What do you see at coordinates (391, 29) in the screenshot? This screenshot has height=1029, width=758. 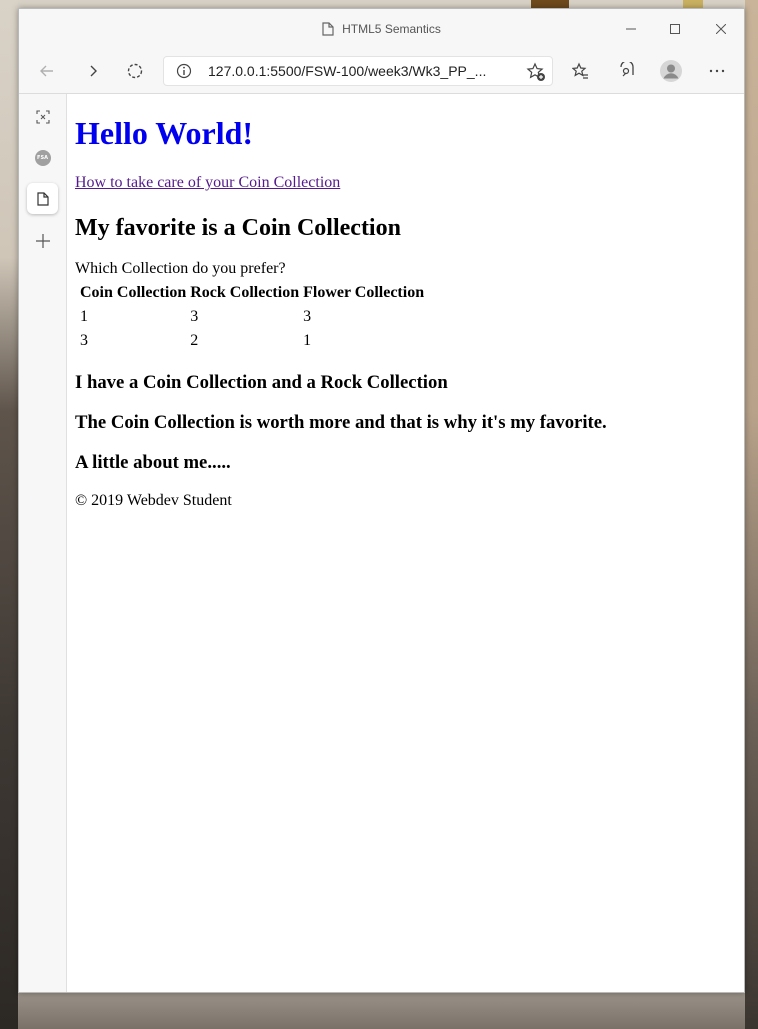 I see `window-title: HTML5 Semantics` at bounding box center [391, 29].